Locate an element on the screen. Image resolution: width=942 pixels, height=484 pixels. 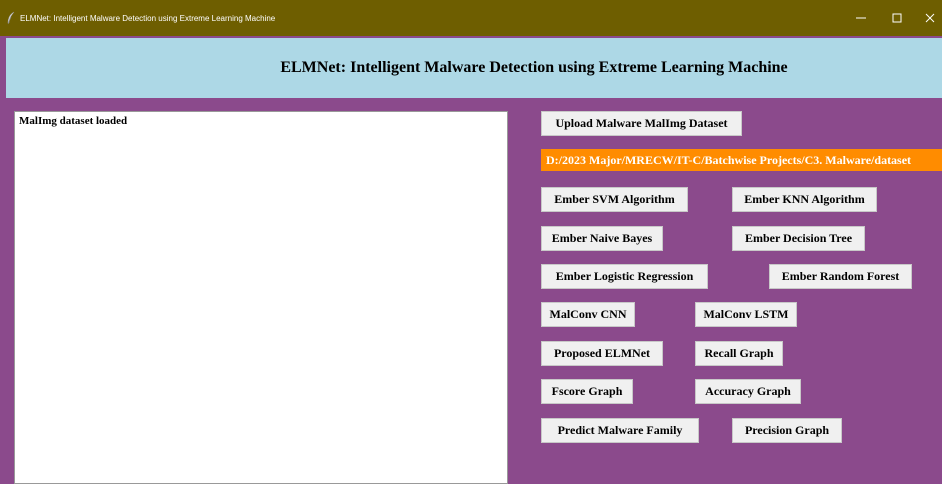
malconv-cnn-button: MalConv CNN is located at coordinates (588, 314).